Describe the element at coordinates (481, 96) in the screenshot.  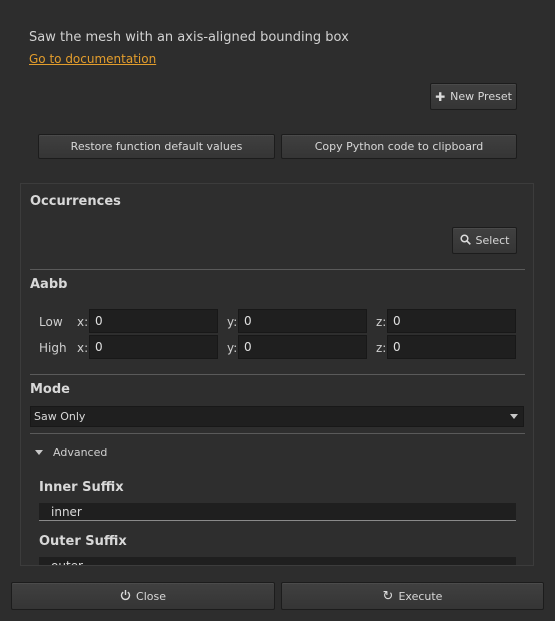
I see `new-preset-label: New Preset` at that location.